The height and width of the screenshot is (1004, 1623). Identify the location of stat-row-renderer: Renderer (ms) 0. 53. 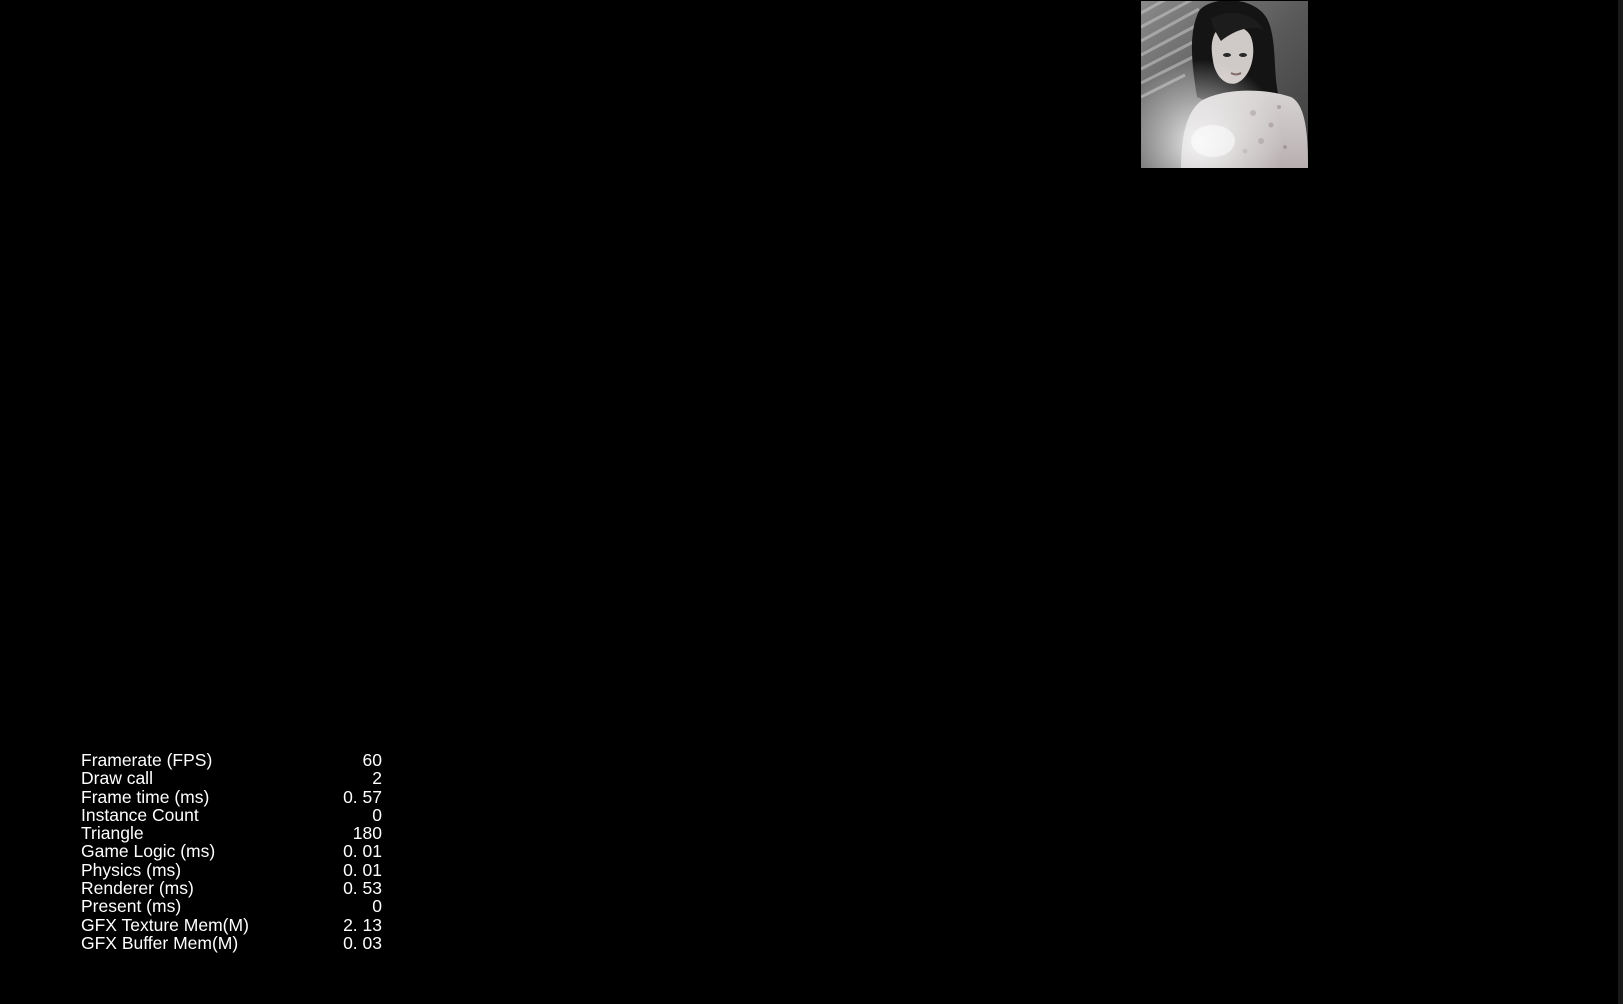
(231, 888).